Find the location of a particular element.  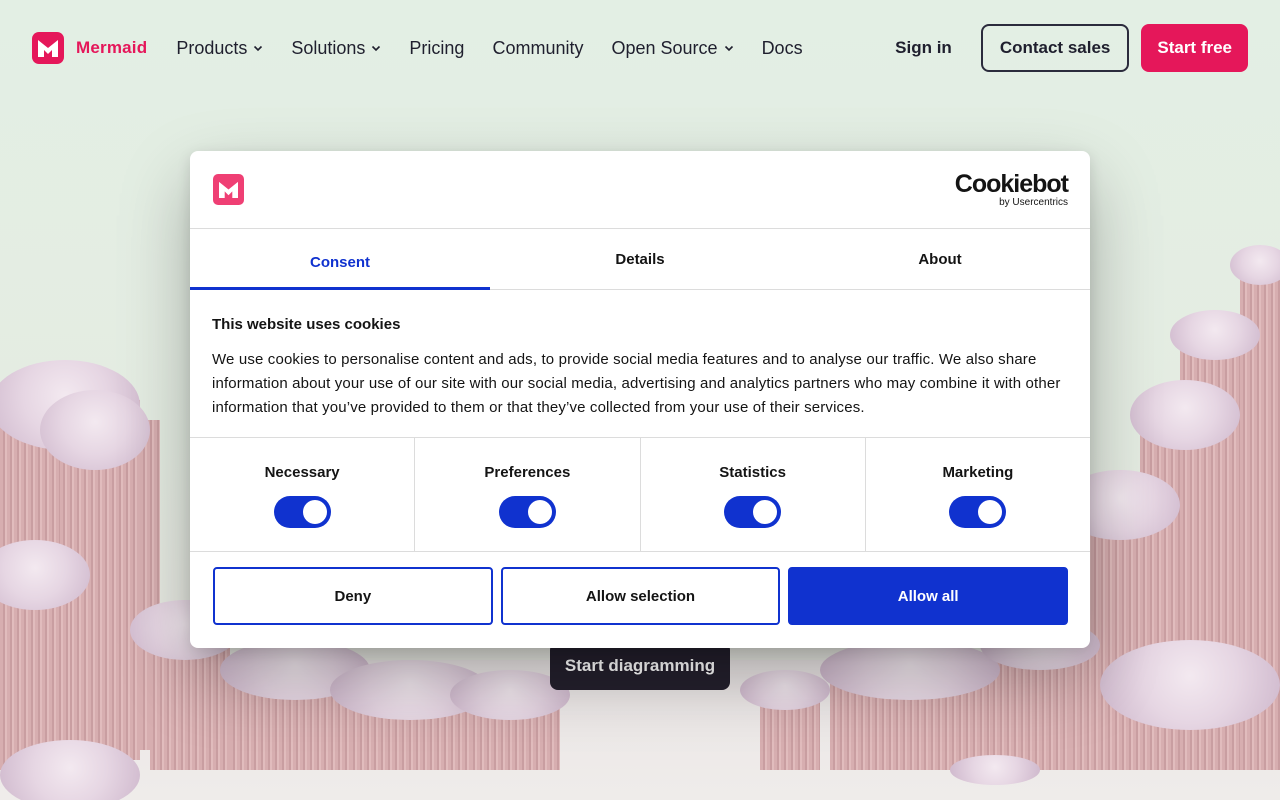

necessary-toggle is located at coordinates (302, 512).